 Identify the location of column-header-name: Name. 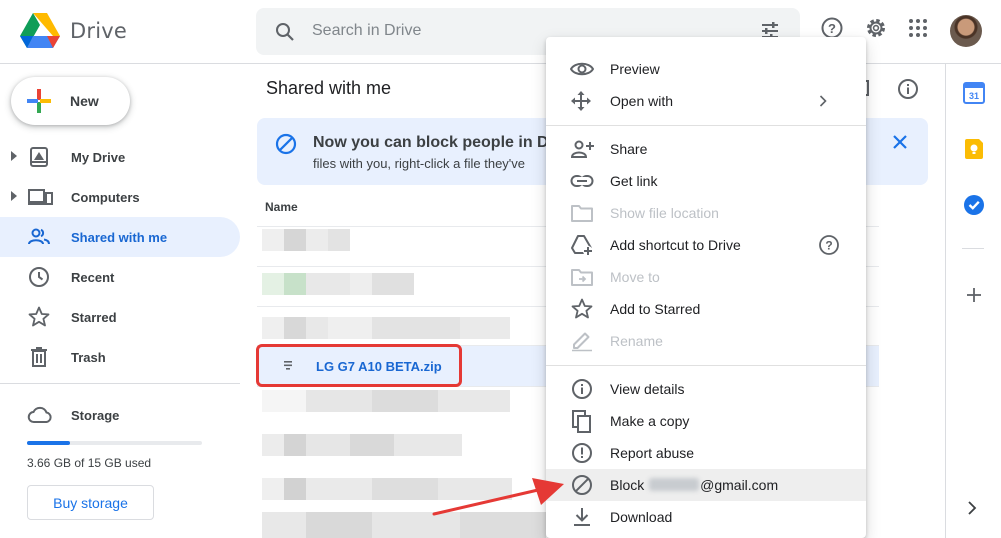
(281, 207).